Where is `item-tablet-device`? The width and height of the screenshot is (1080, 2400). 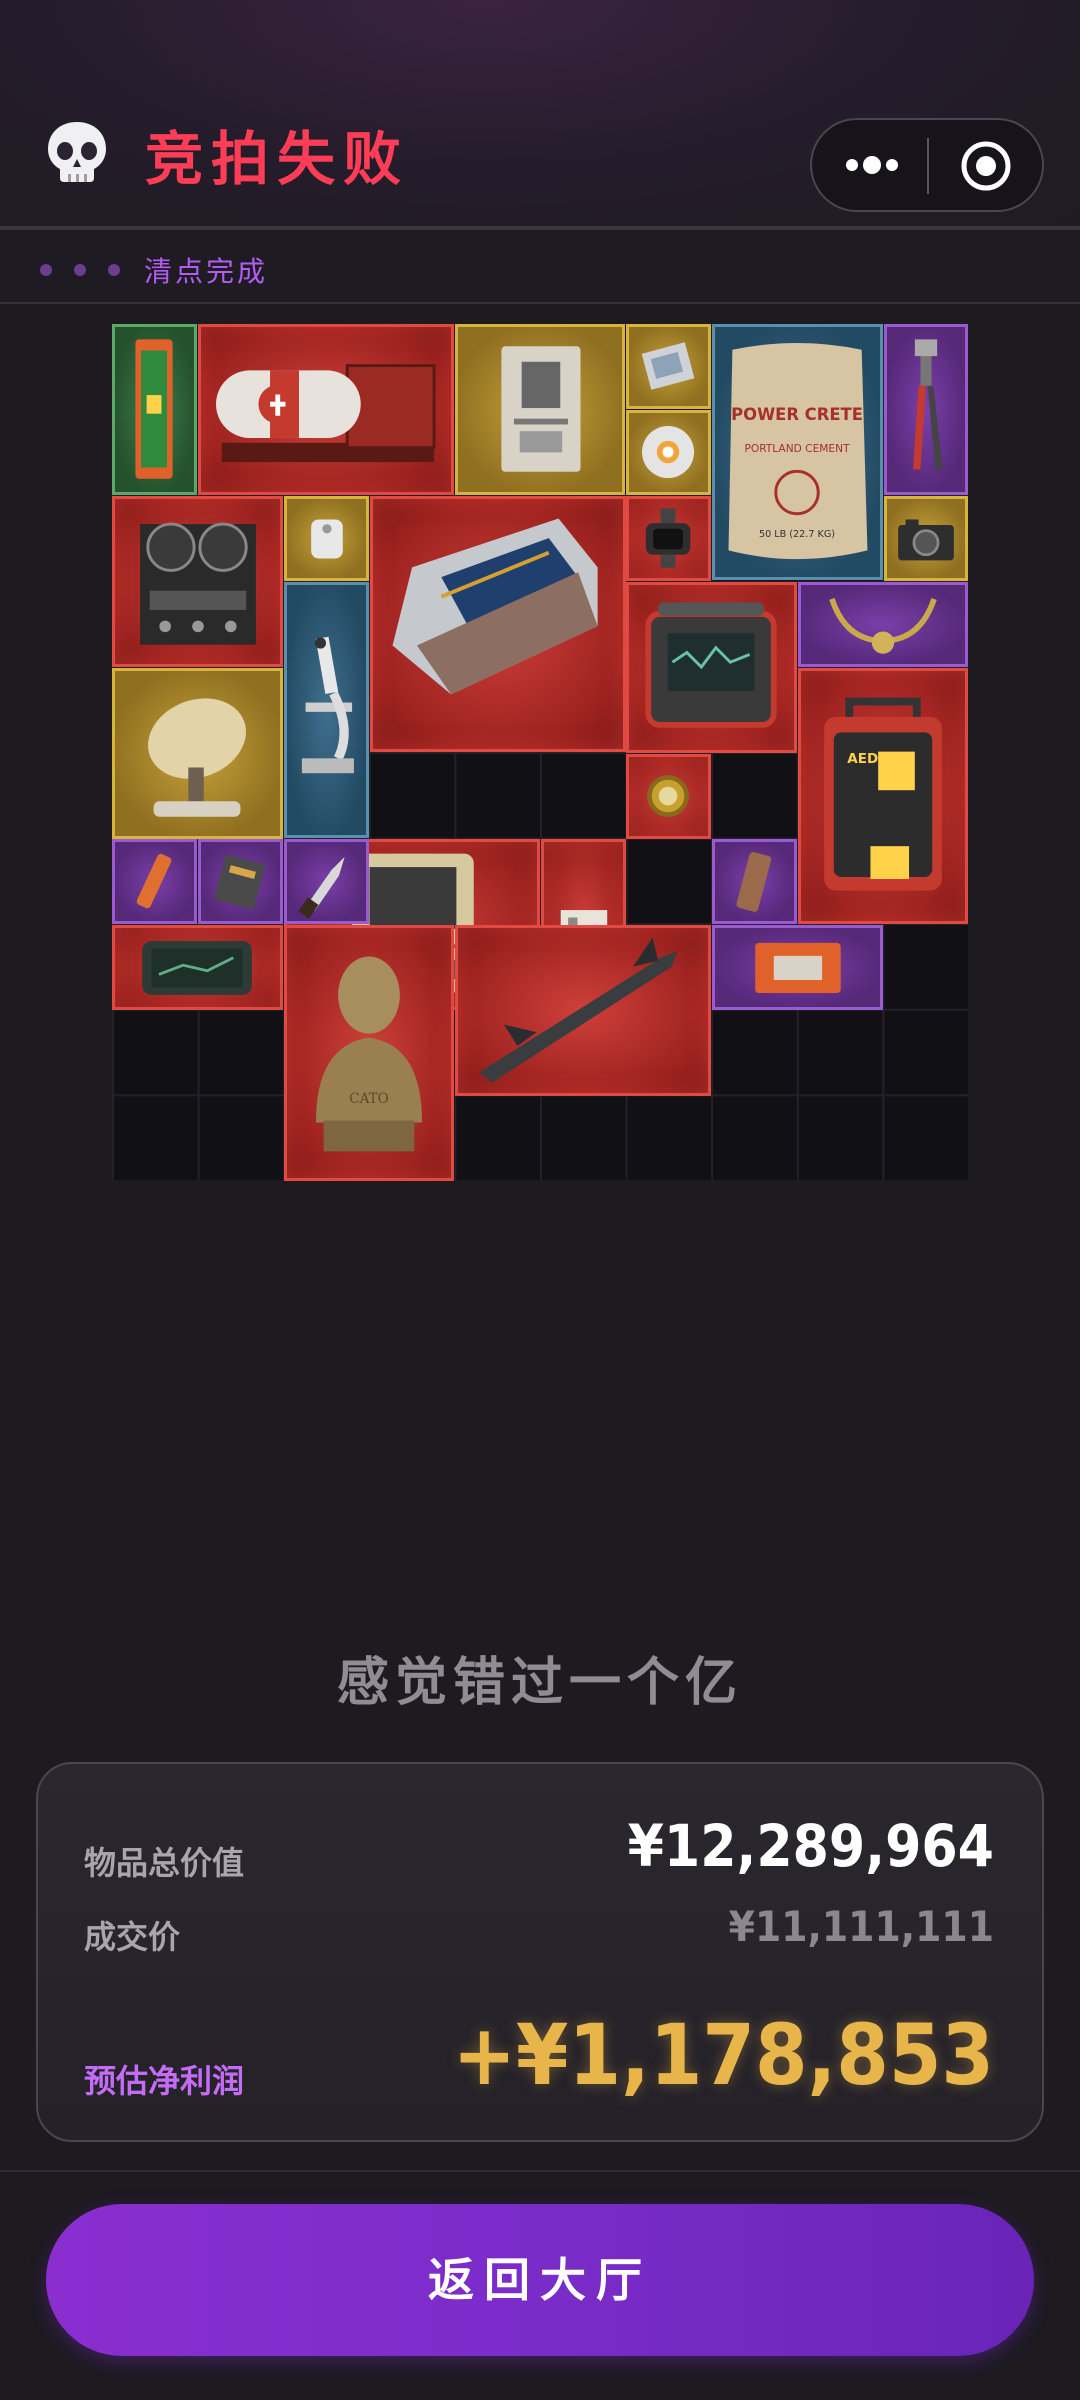
item-tablet-device is located at coordinates (197, 967).